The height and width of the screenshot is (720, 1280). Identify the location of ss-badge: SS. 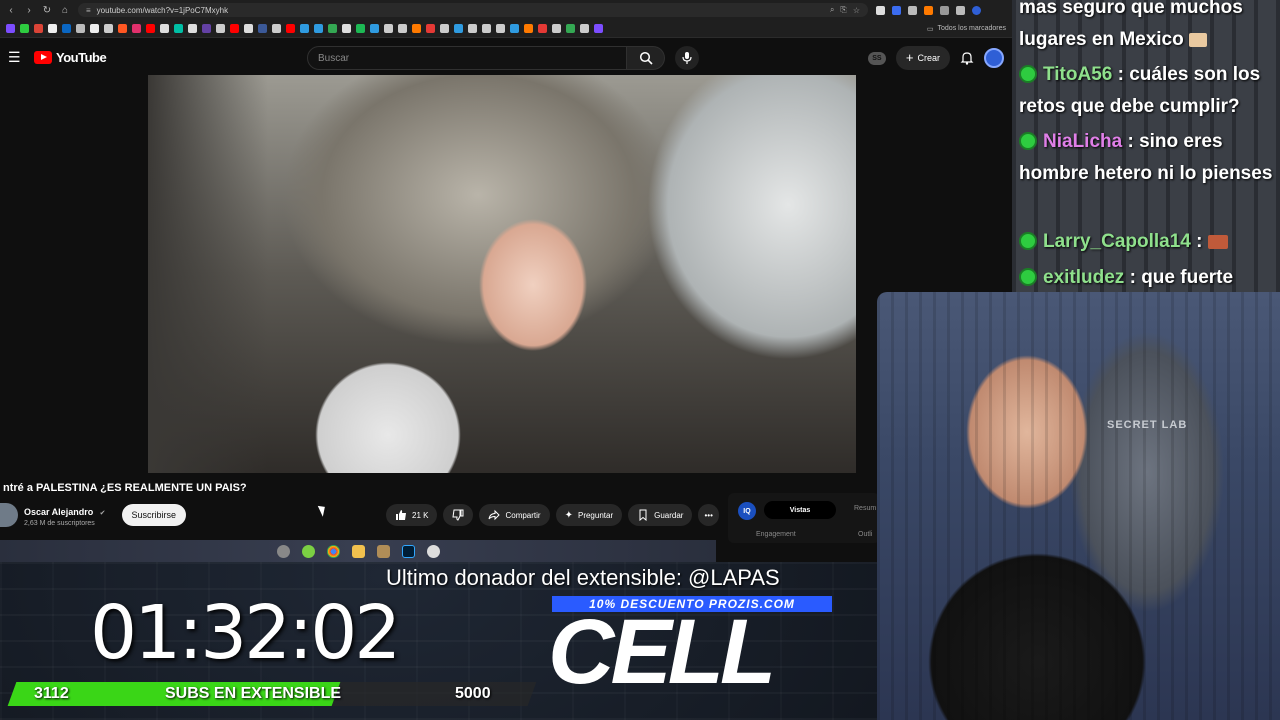
(876, 58).